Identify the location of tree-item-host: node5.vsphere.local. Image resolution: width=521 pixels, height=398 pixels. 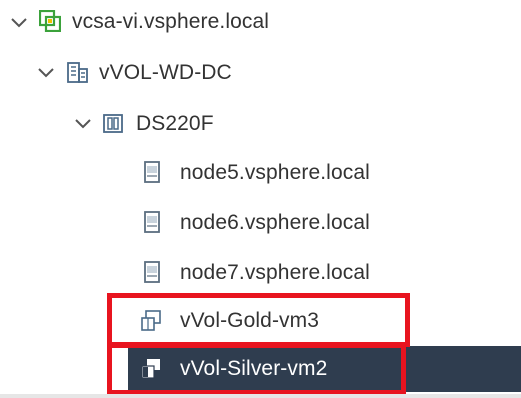
(260, 173).